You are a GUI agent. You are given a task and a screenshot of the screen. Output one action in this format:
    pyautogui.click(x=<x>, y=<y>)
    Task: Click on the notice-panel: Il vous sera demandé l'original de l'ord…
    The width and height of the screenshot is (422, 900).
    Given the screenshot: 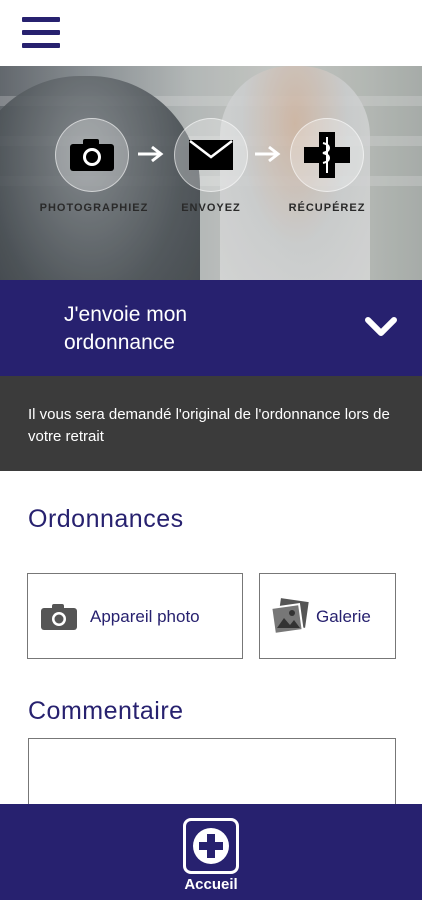 What is the action you would take?
    pyautogui.click(x=211, y=423)
    